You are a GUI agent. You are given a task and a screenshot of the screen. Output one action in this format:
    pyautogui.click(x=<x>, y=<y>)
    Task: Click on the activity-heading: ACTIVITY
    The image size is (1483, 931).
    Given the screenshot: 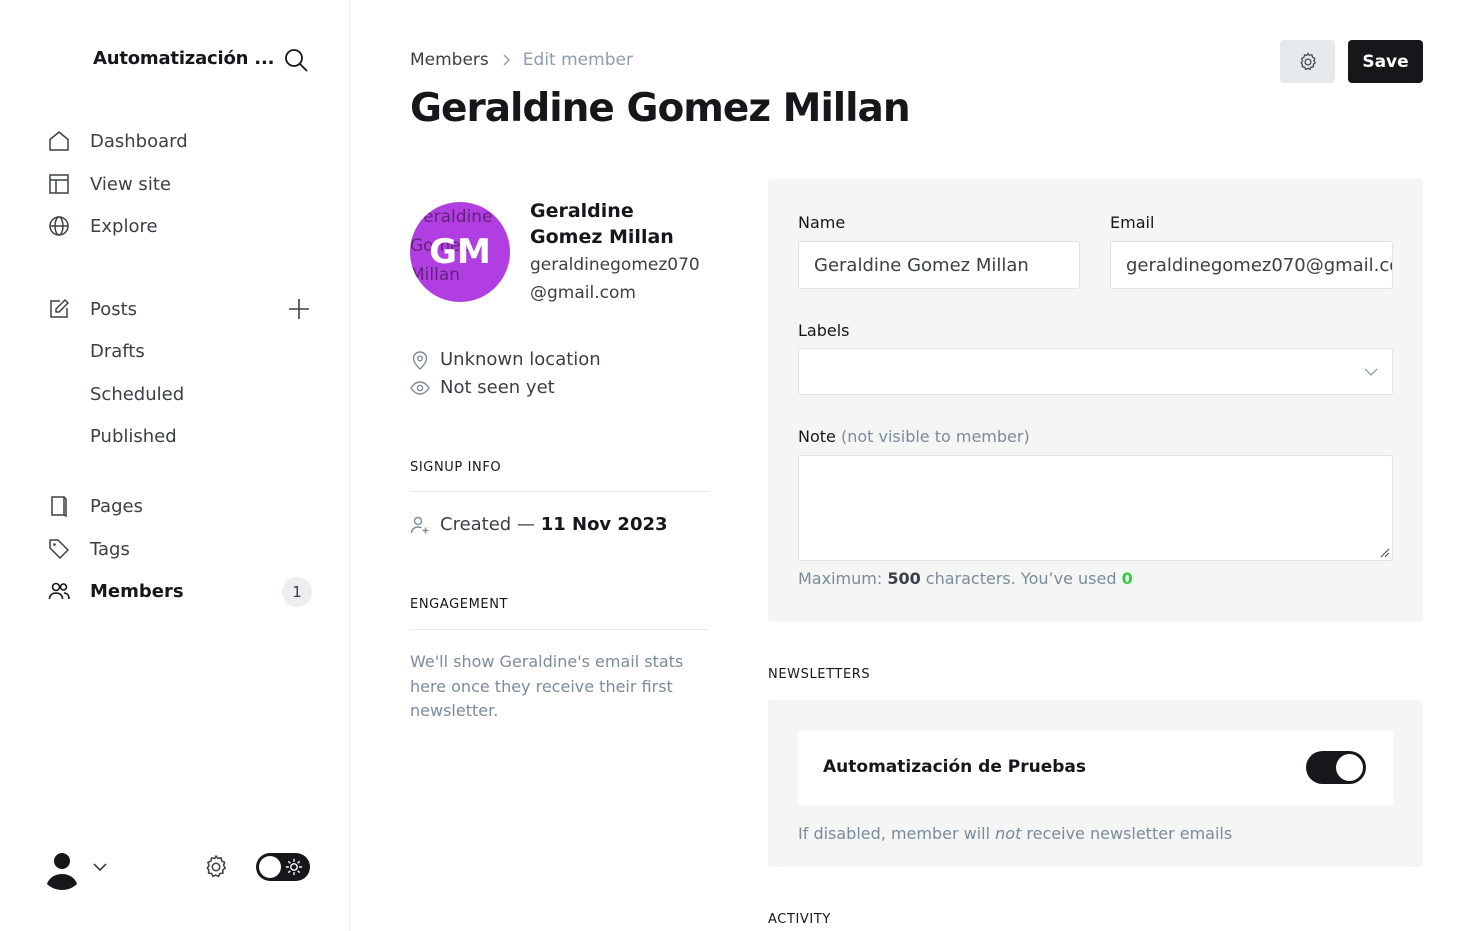 What is the action you would take?
    pyautogui.click(x=799, y=919)
    